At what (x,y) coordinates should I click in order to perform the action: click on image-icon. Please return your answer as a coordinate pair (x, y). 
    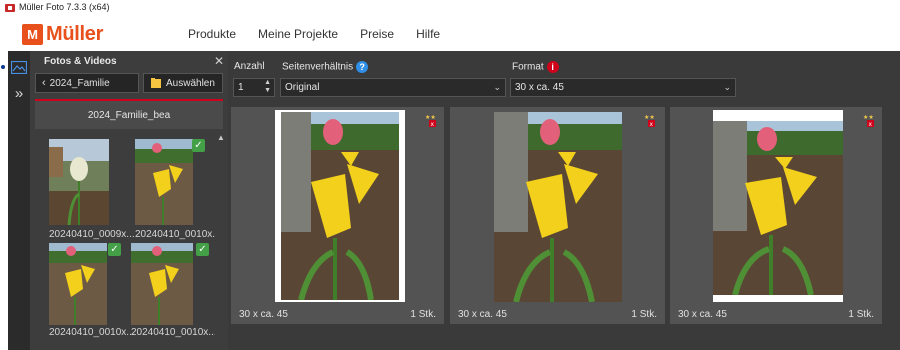
    Looking at the image, I should click on (19, 67).